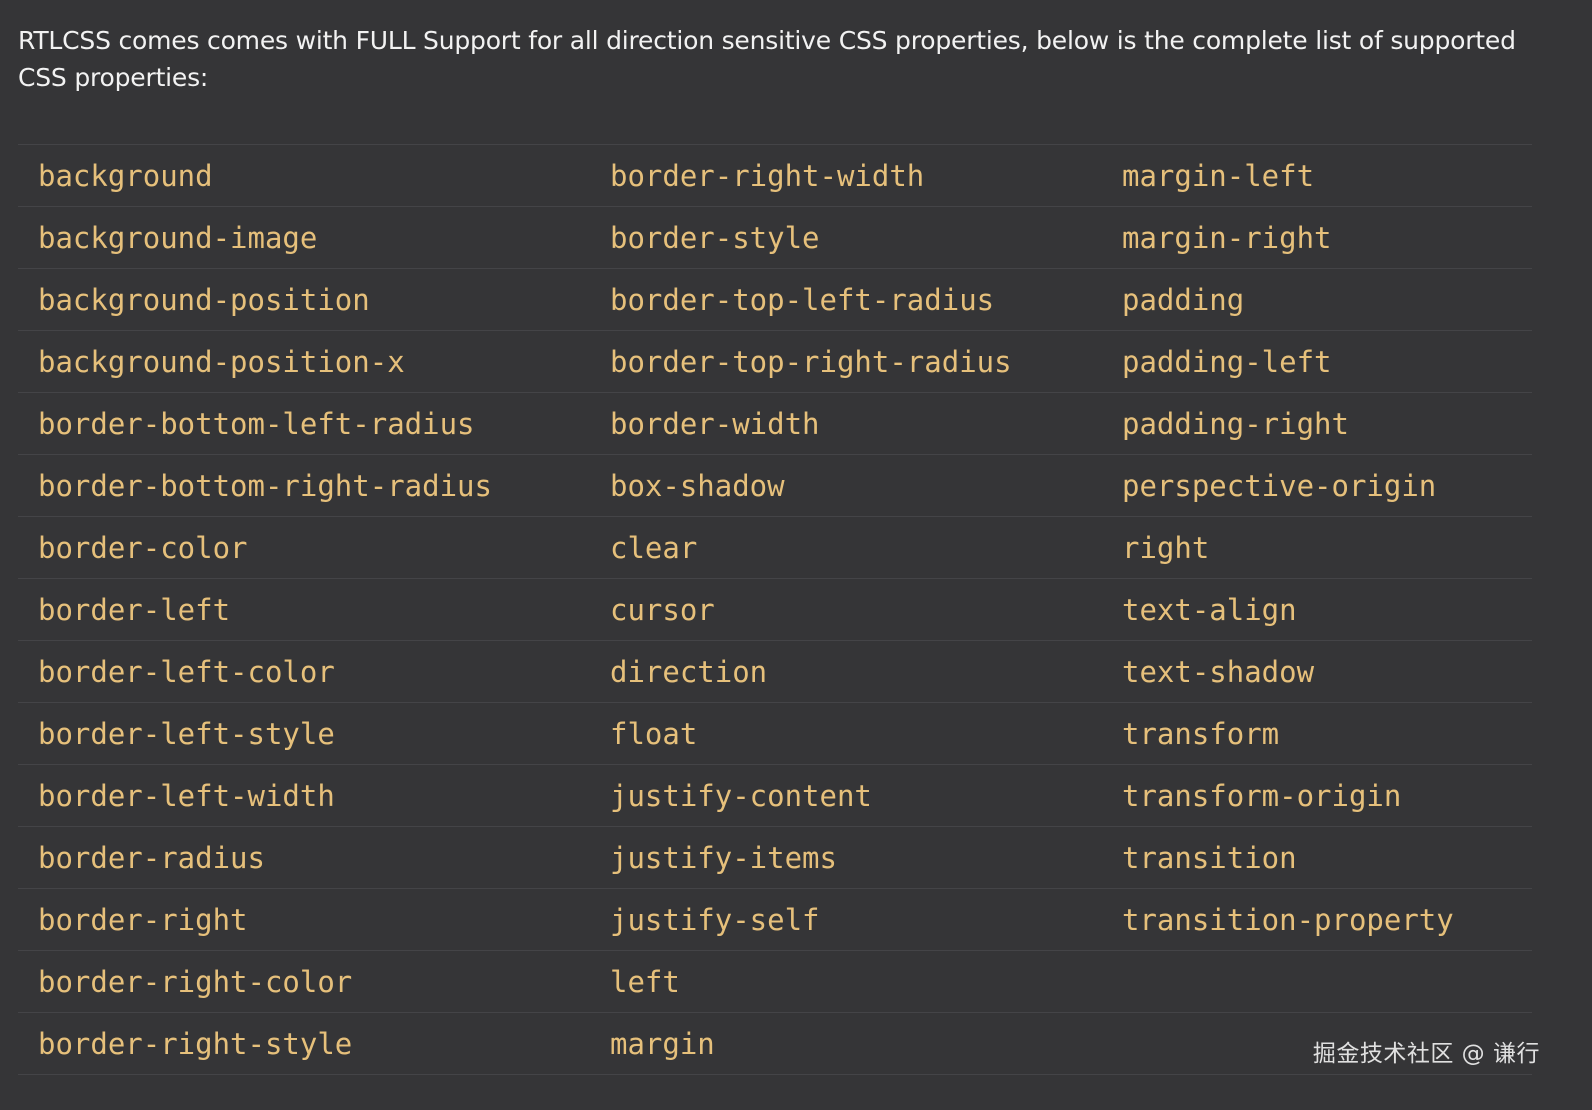 The width and height of the screenshot is (1592, 1110). Describe the element at coordinates (186, 795) in the screenshot. I see `property-cell: border-left-width` at that location.